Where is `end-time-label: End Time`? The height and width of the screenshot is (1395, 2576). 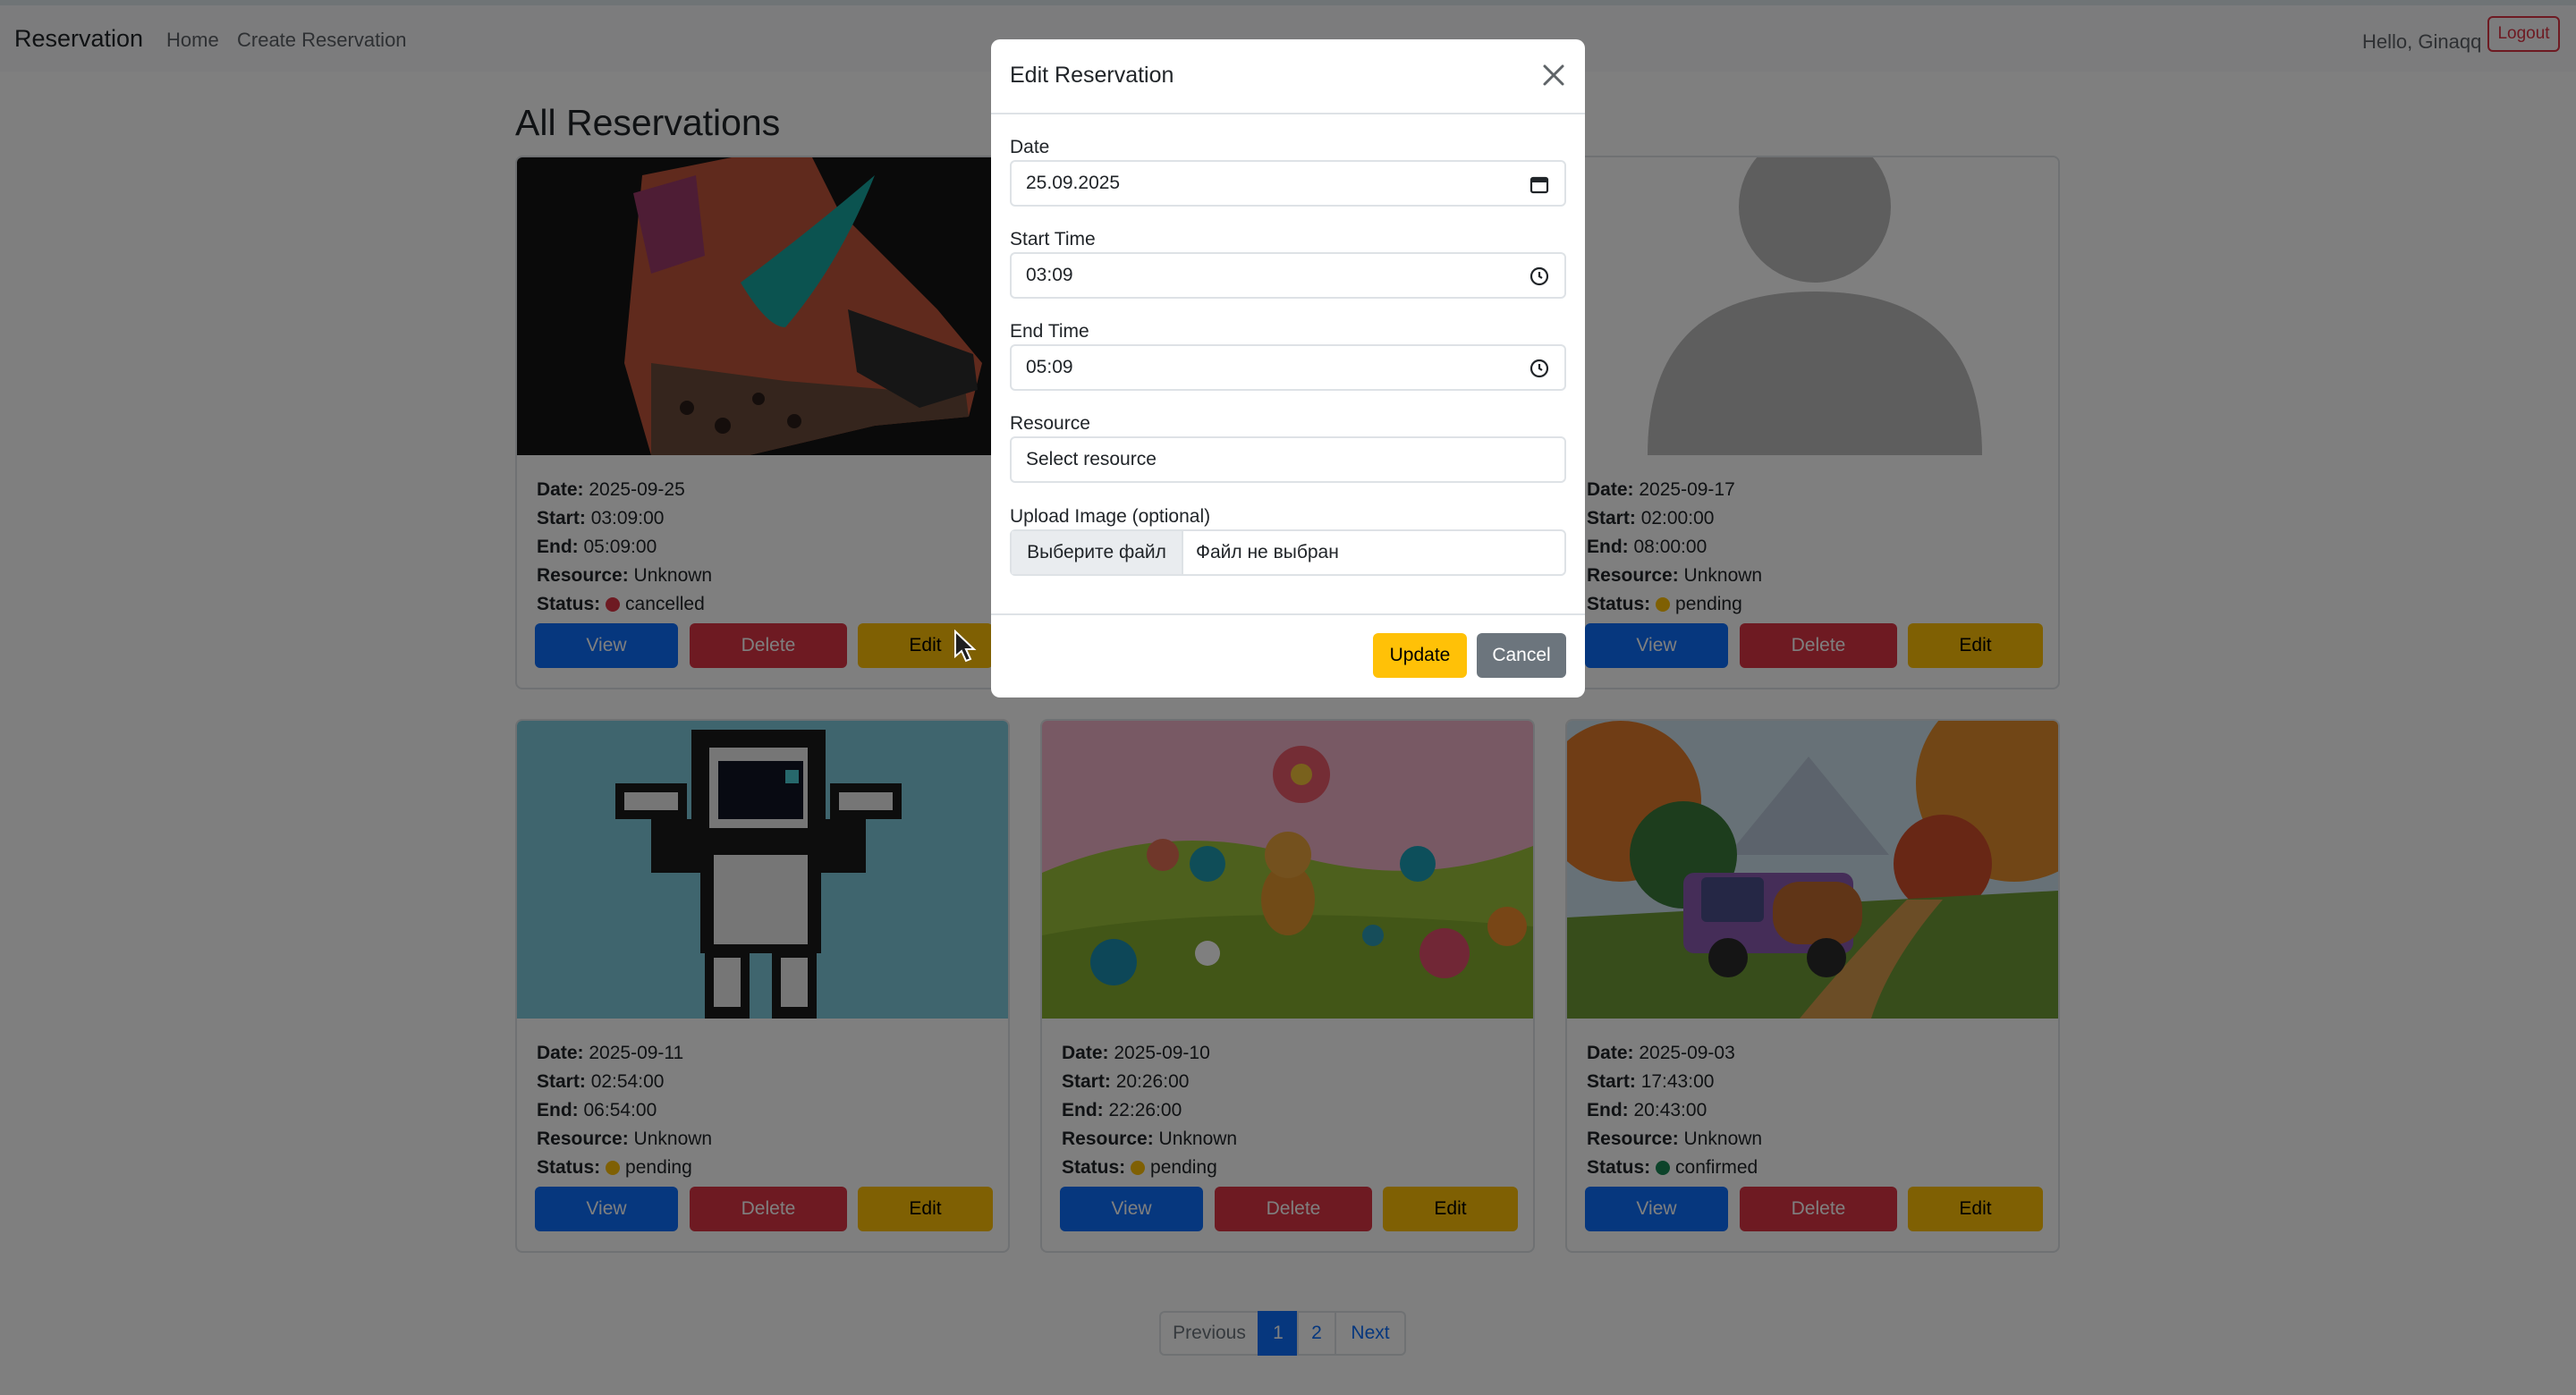
end-time-label: End Time is located at coordinates (1049, 331).